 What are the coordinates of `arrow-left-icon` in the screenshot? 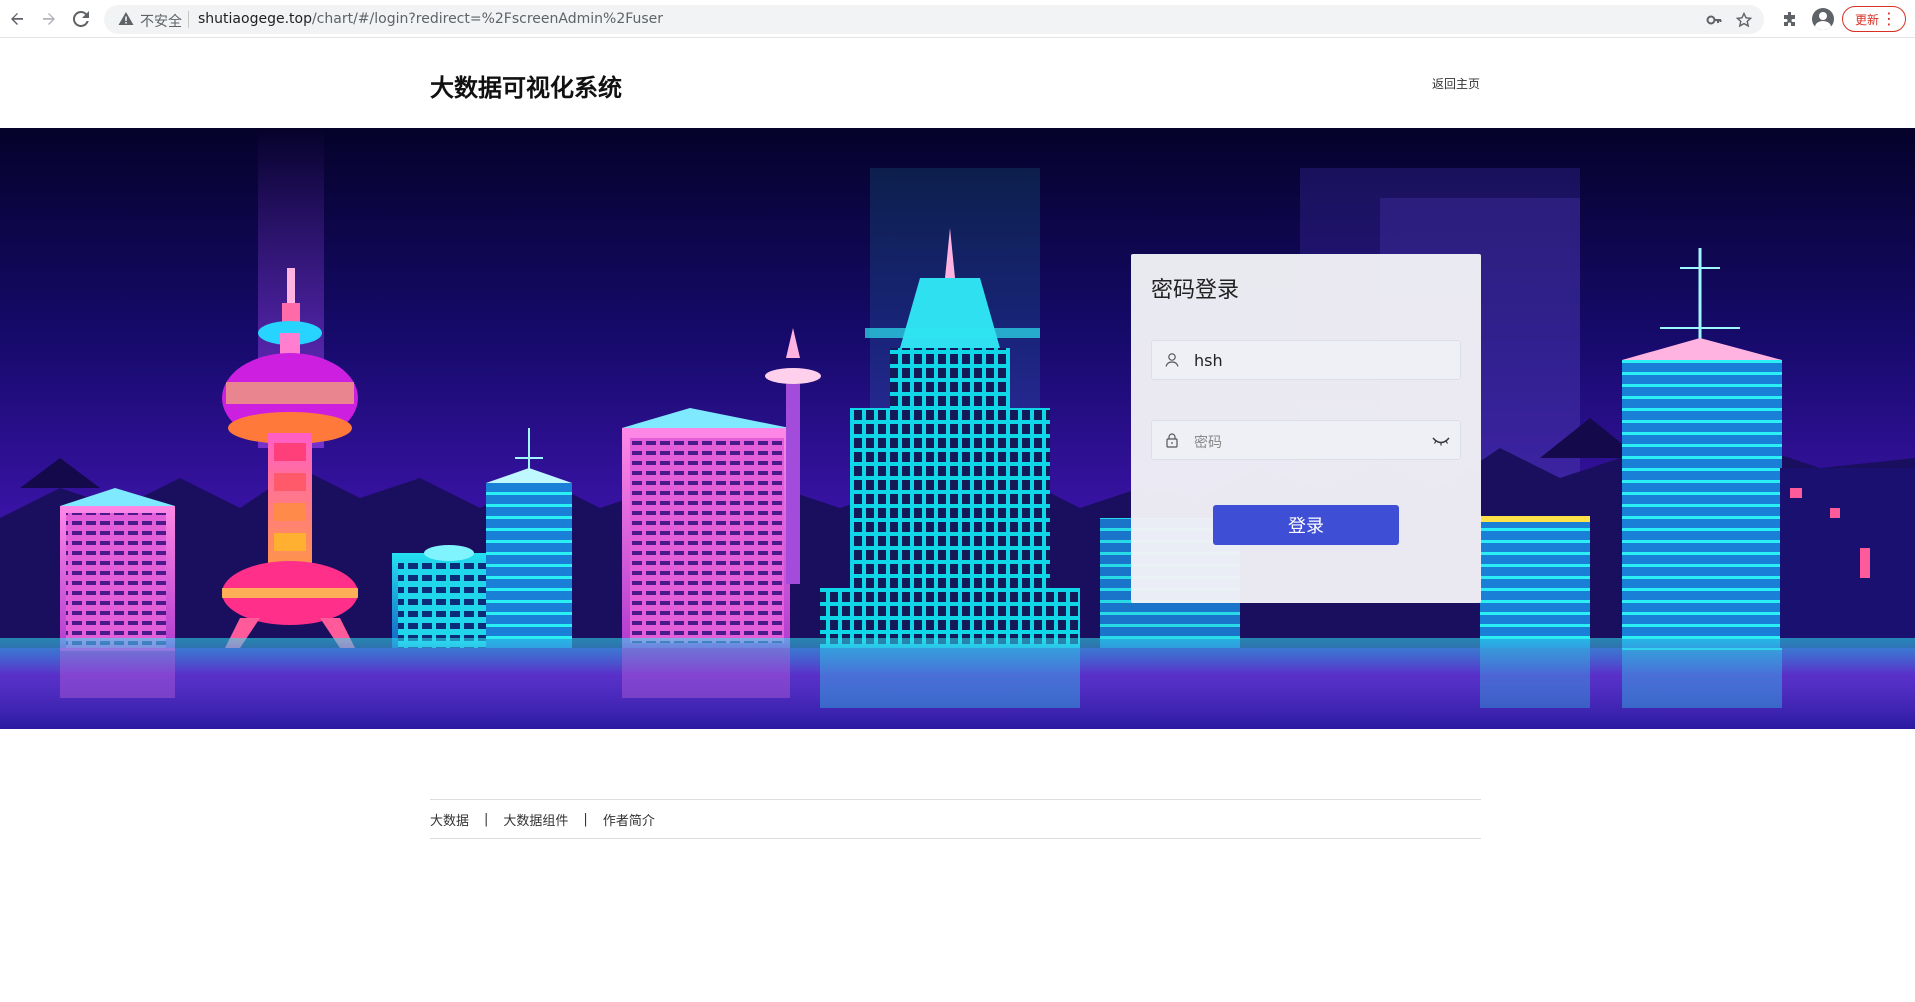 It's located at (17, 19).